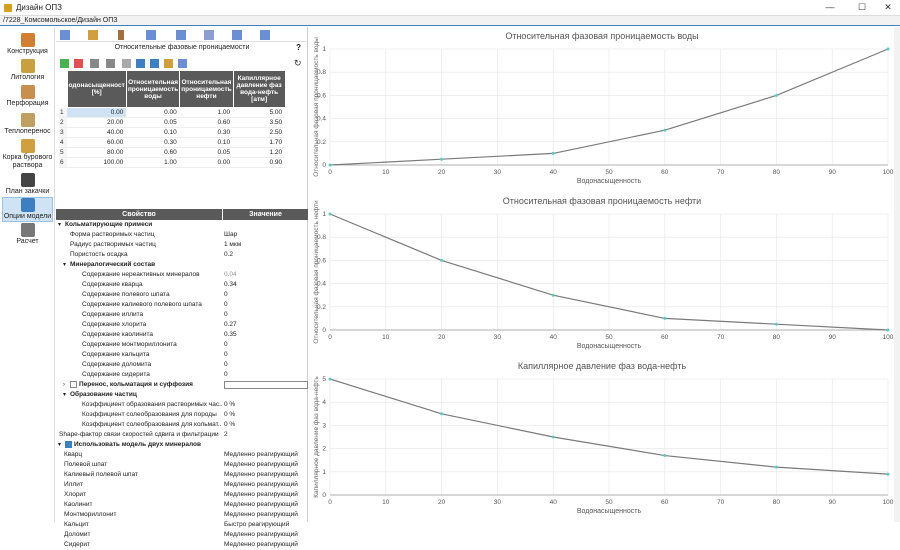  Describe the element at coordinates (230, 325) in the screenshot. I see `property-value: 0.27` at that location.